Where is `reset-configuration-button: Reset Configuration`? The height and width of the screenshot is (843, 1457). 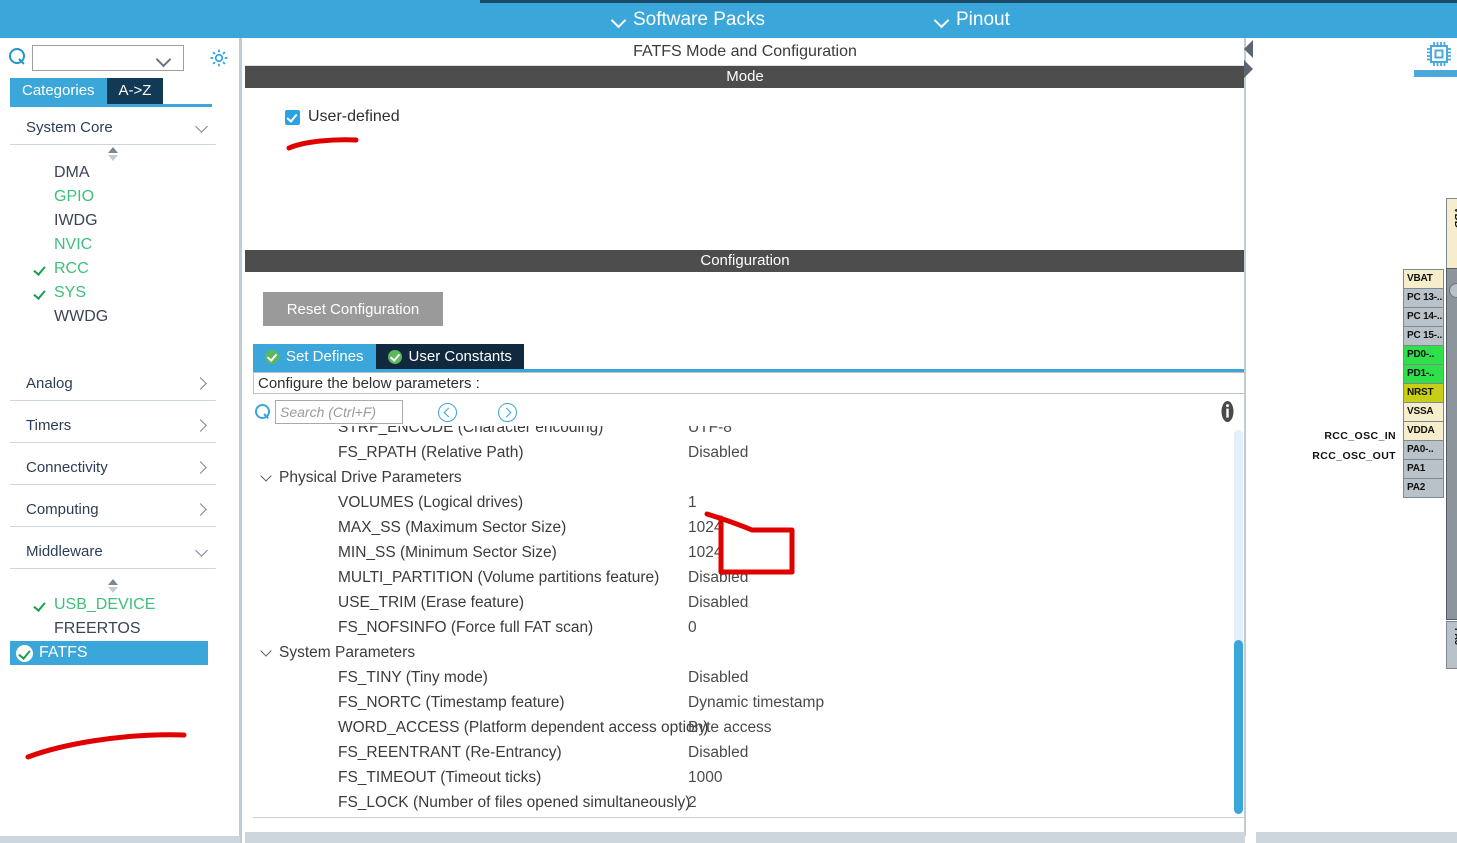
reset-configuration-button: Reset Configuration is located at coordinates (353, 309).